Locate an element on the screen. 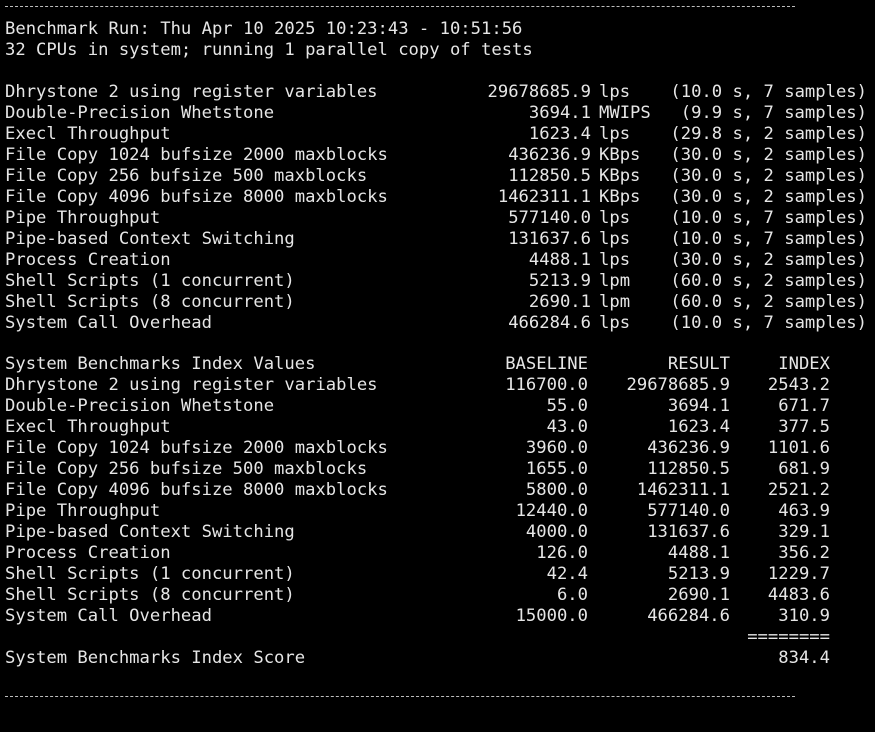 Image resolution: width=875 pixels, height=732 pixels. result-value: 5213.9 is located at coordinates (559, 281).